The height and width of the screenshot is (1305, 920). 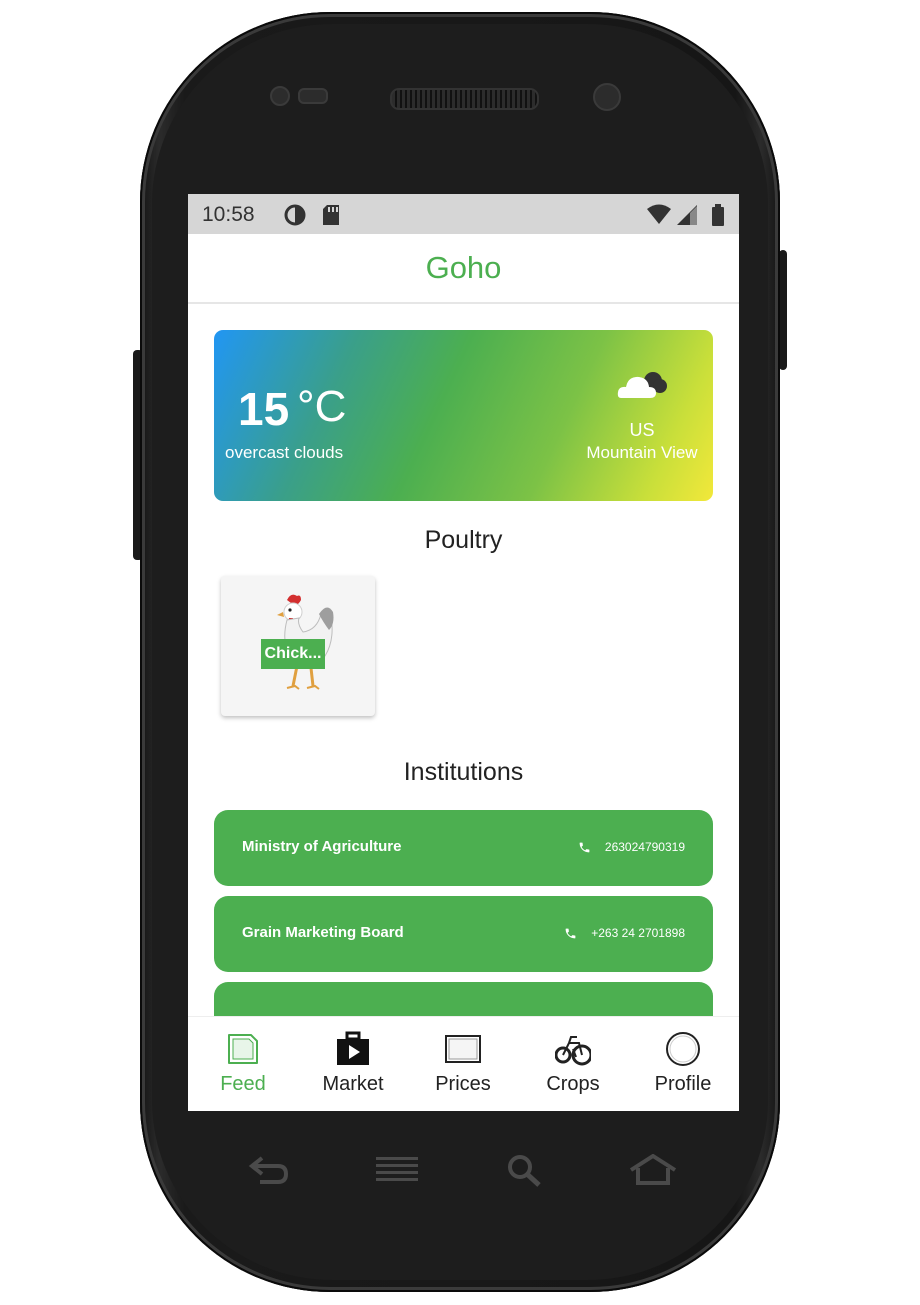 I want to click on nav-feed: Feed, so click(x=243, y=1064).